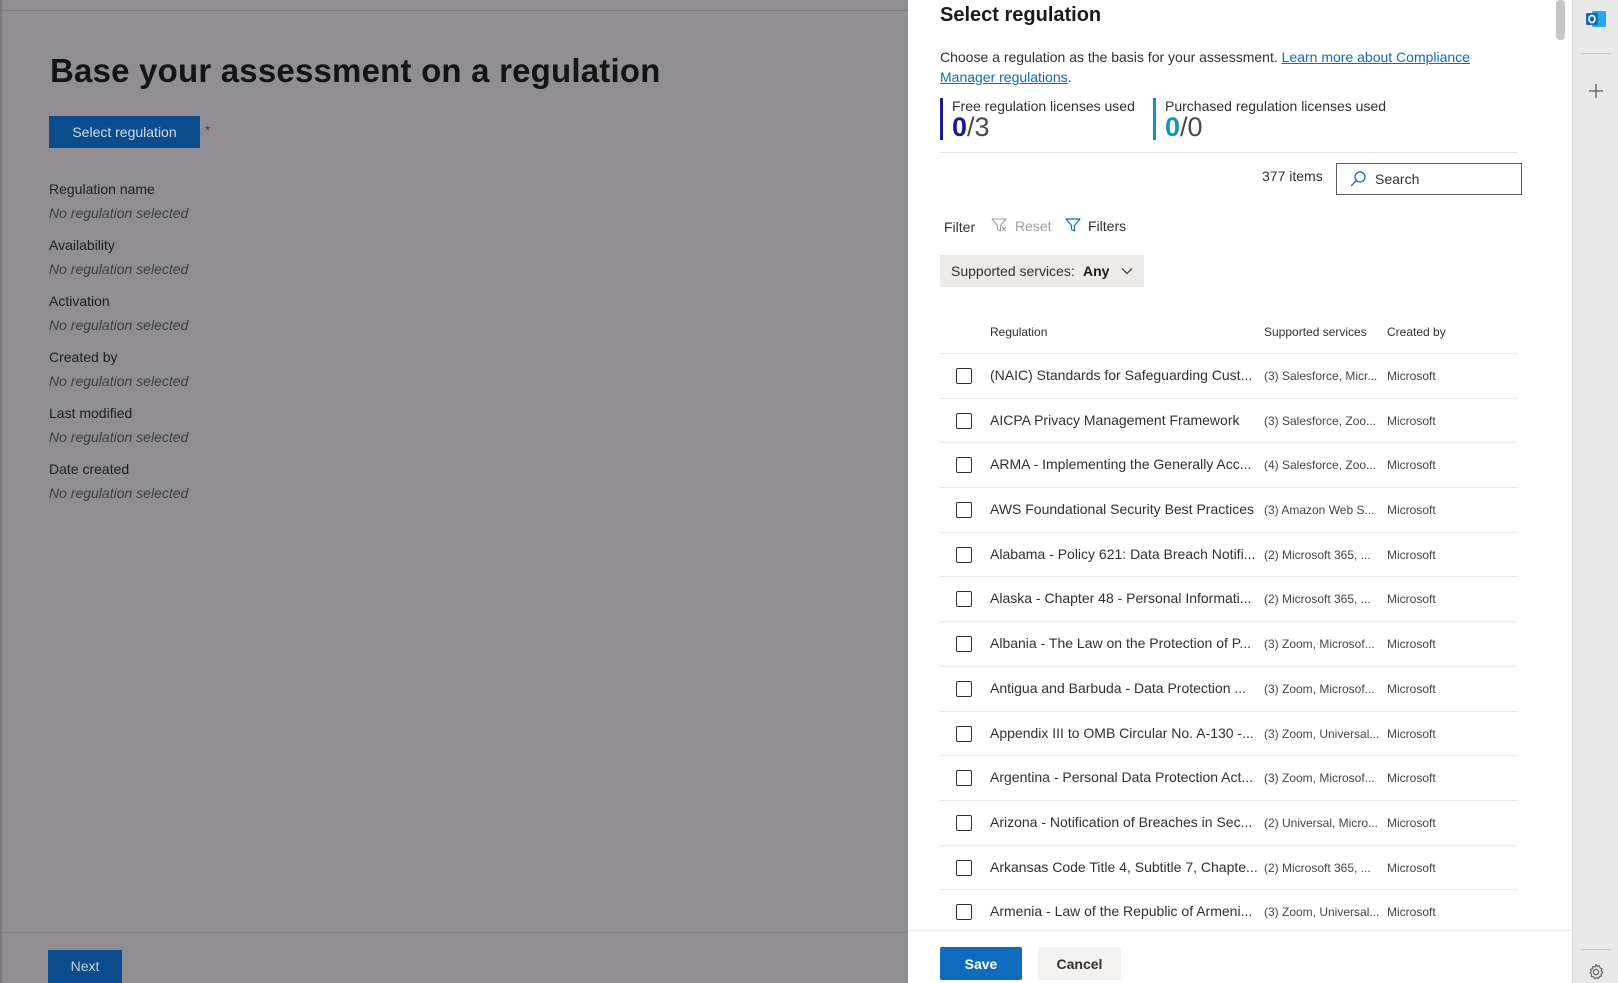 This screenshot has width=1618, height=983. Describe the element at coordinates (1429, 179) in the screenshot. I see `search-input: Search` at that location.